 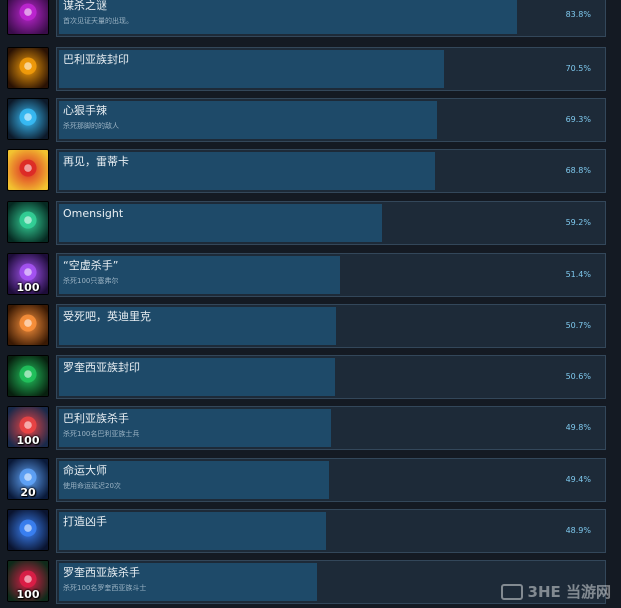 I want to click on count-badge: 20, so click(x=28, y=492).